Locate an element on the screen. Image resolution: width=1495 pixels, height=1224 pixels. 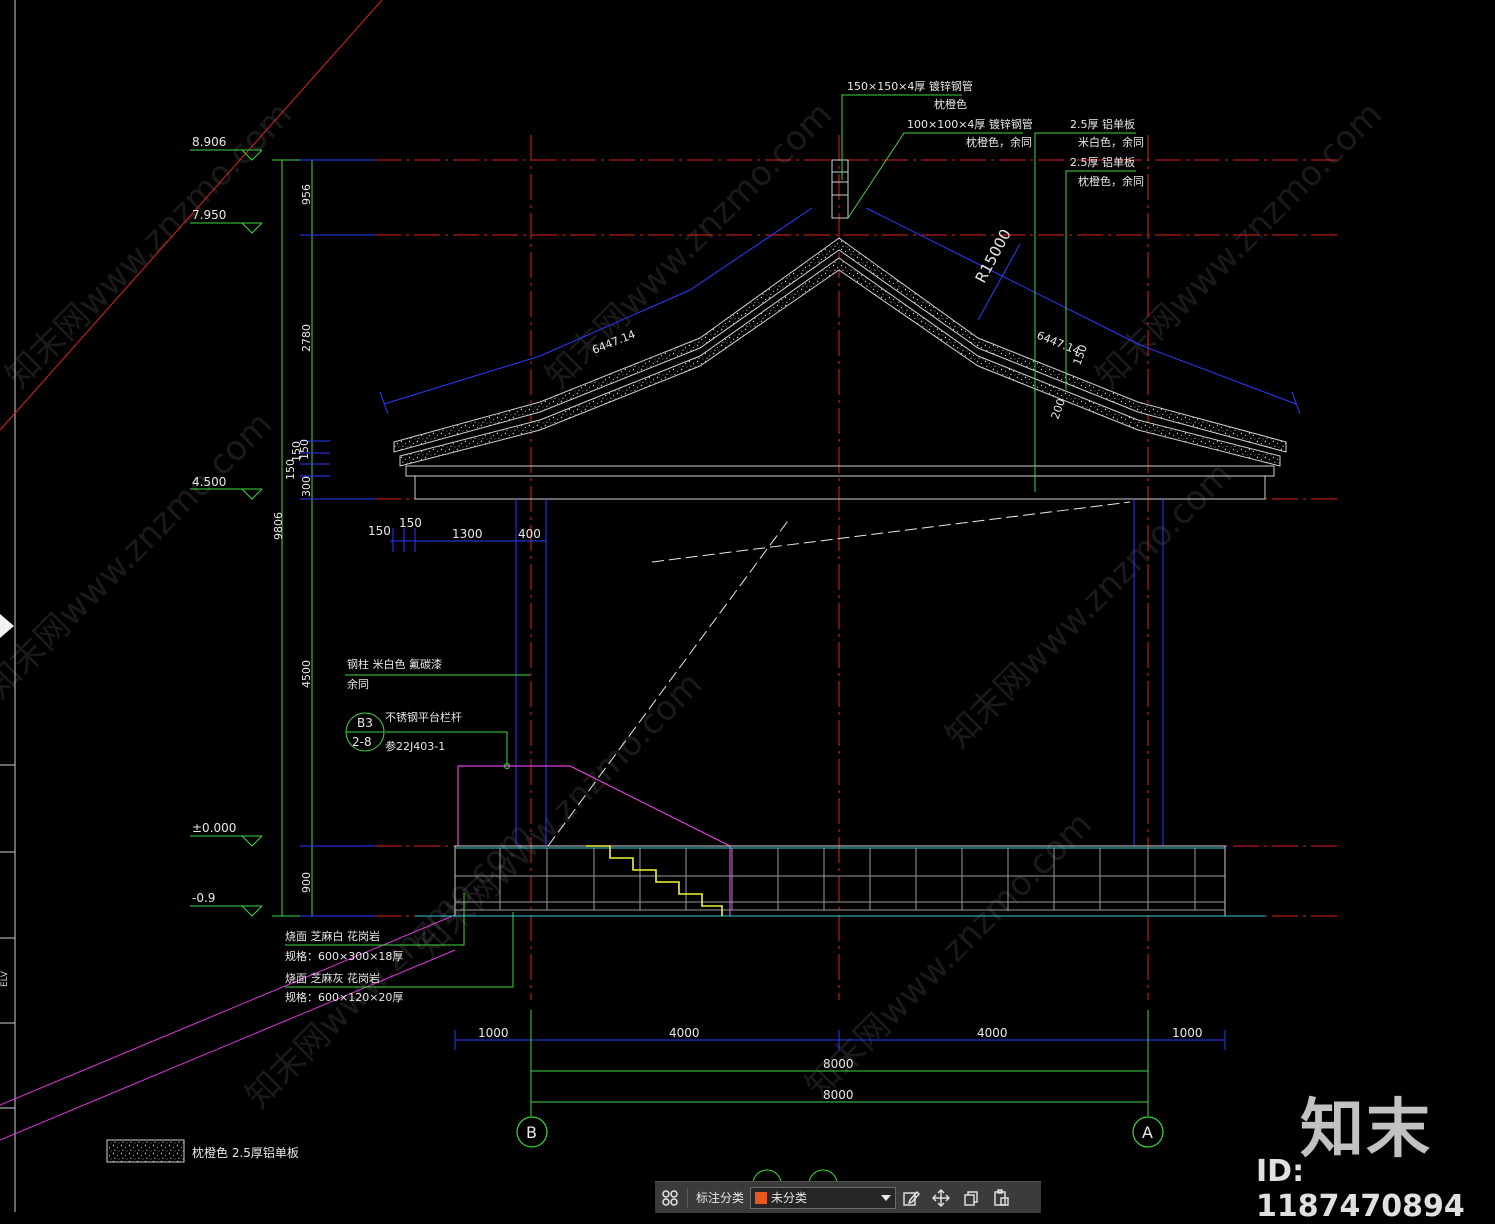
dim-900: 900 is located at coordinates (306, 882).